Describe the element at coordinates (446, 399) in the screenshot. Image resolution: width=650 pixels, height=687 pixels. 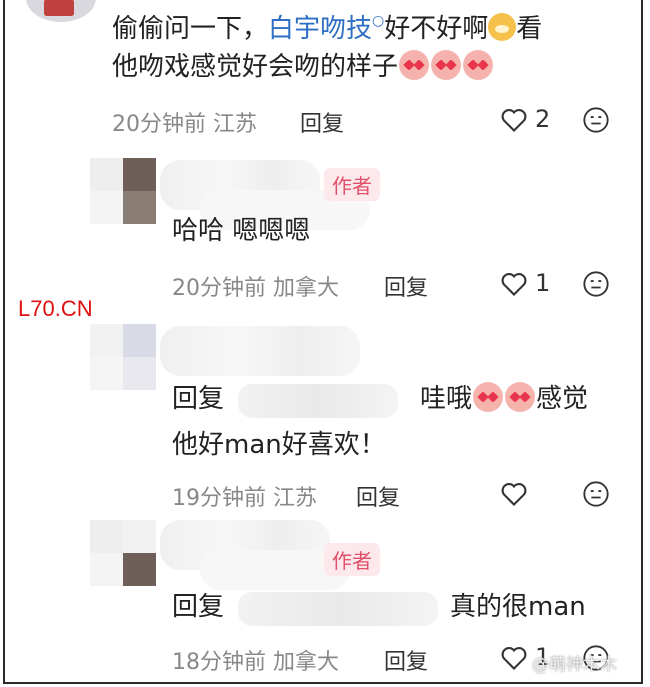
I see `comment-text: 哇哦` at that location.